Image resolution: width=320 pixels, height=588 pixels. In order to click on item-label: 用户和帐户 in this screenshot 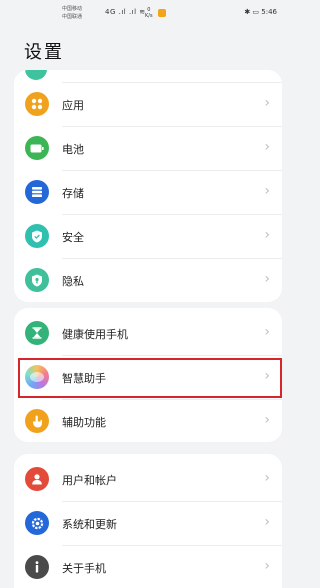, I will do `click(89, 480)`.